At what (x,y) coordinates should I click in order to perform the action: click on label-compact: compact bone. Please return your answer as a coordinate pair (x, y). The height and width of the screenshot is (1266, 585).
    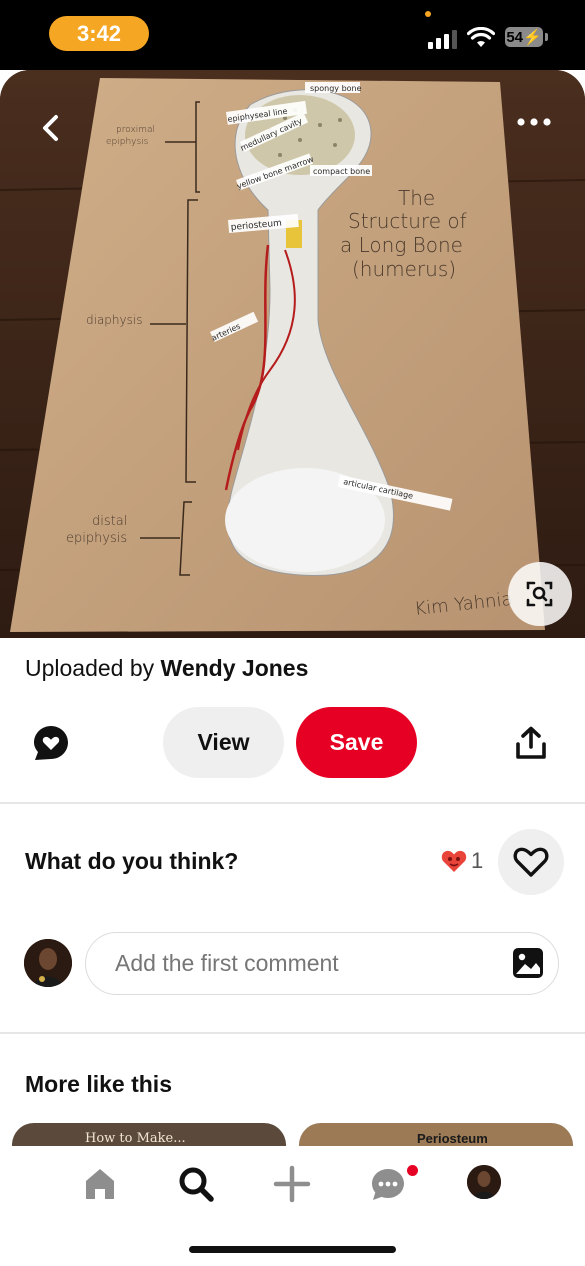
    Looking at the image, I should click on (341, 171).